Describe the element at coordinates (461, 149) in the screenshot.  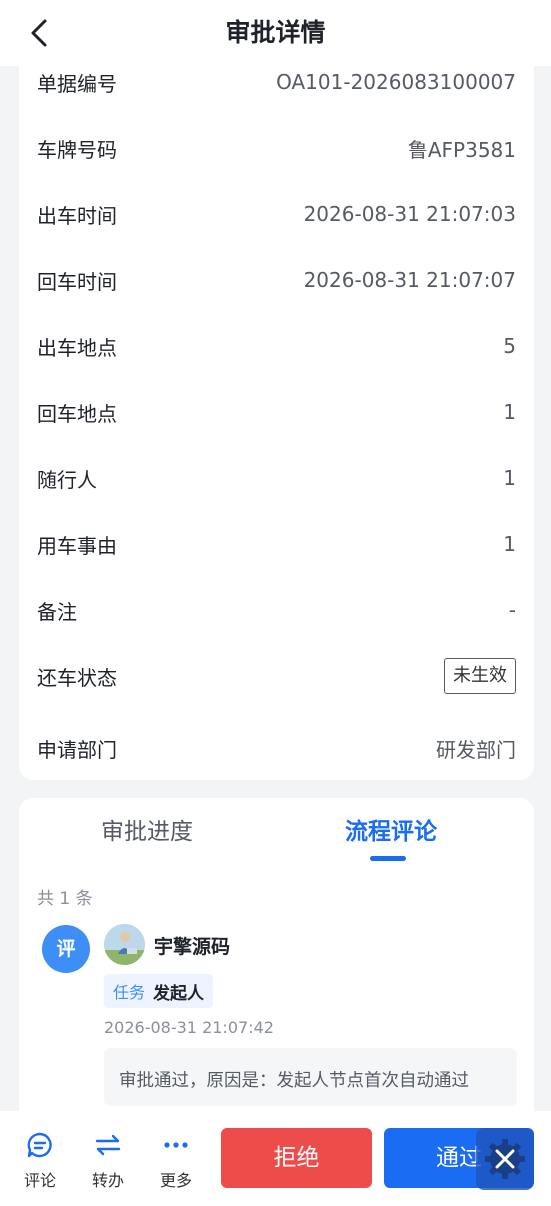
I see `detail-value: 鲁AFP3581` at that location.